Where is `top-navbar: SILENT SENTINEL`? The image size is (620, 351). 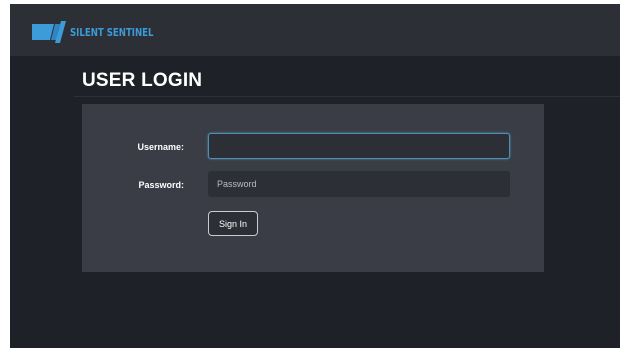
top-navbar: SILENT SENTINEL is located at coordinates (315, 30).